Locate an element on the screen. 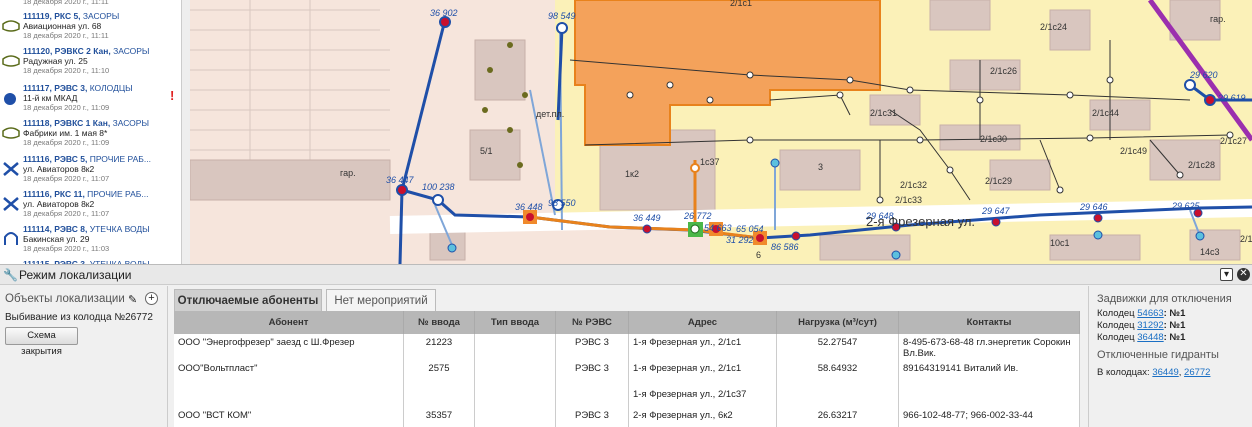 The width and height of the screenshot is (1252, 427). plus-icon: + is located at coordinates (151, 298).